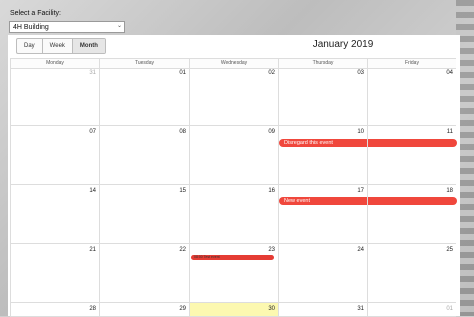  I want to click on day-number: 04, so click(449, 73).